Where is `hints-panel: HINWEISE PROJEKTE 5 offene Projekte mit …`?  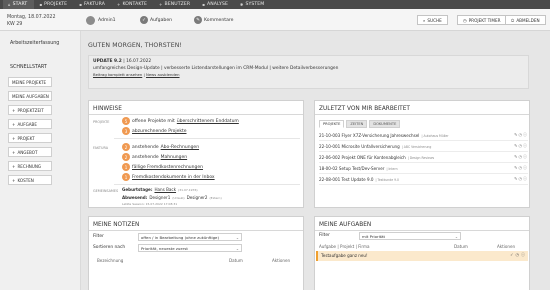
hints-panel: HINWEISE PROJEKTE 5 offene Projekte mit … is located at coordinates (196, 154).